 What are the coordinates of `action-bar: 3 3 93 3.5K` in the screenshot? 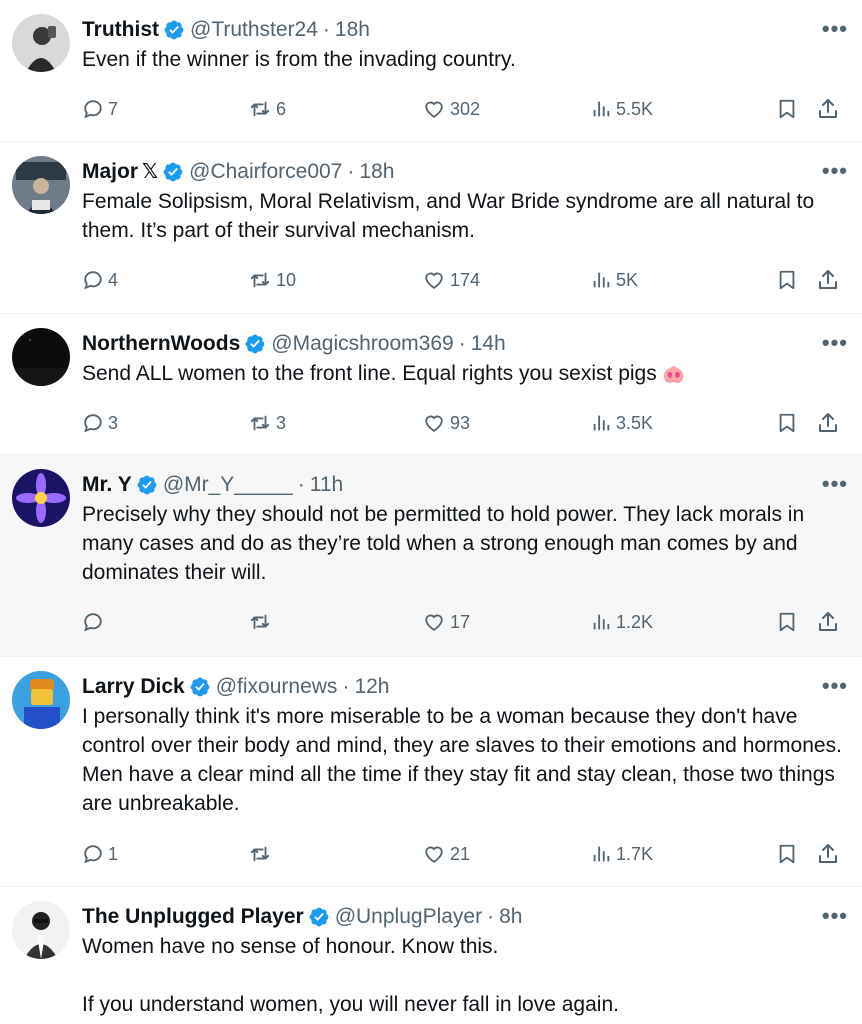 It's located at (461, 423).